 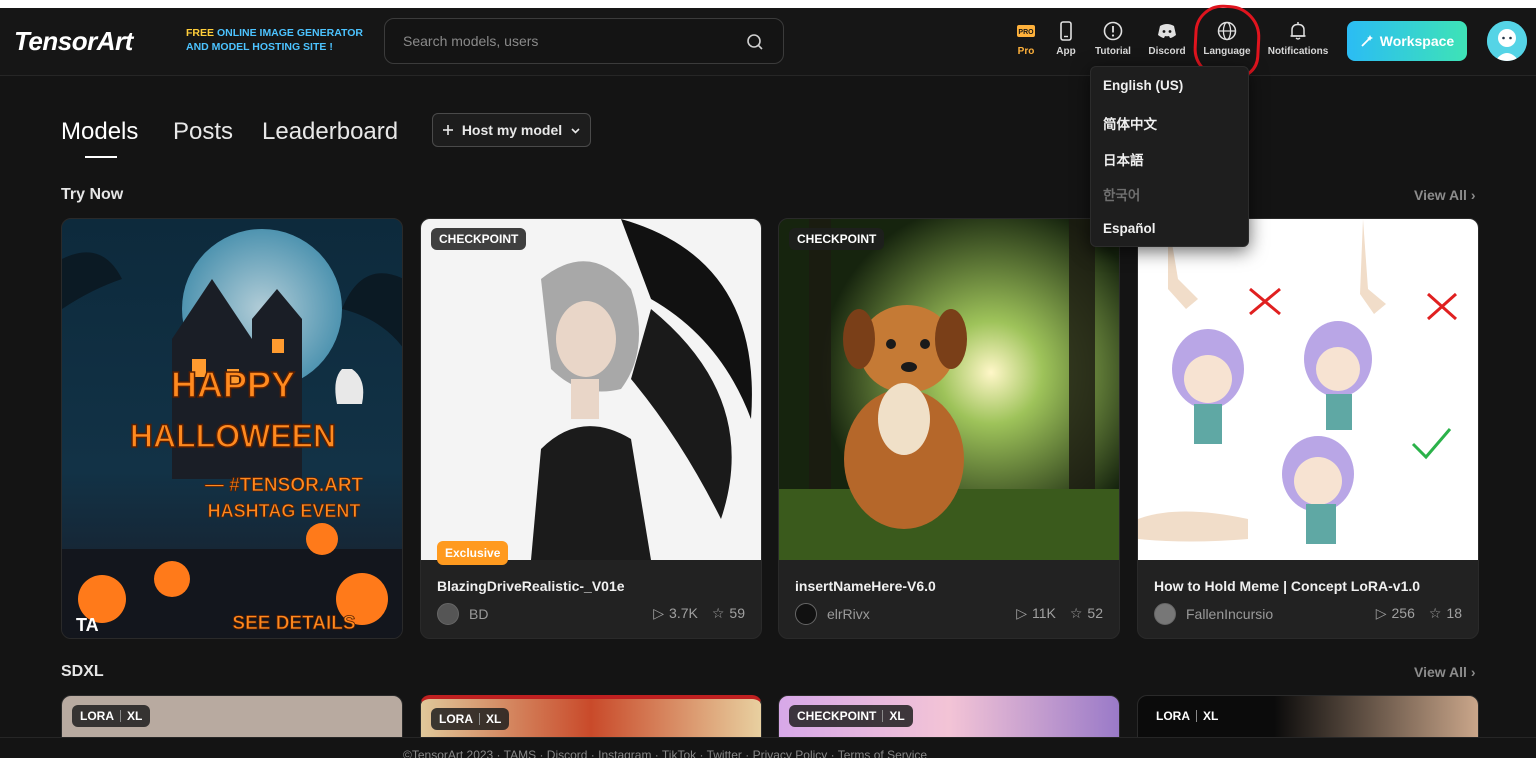 I want to click on model-image-insertnamehere, so click(x=949, y=389).